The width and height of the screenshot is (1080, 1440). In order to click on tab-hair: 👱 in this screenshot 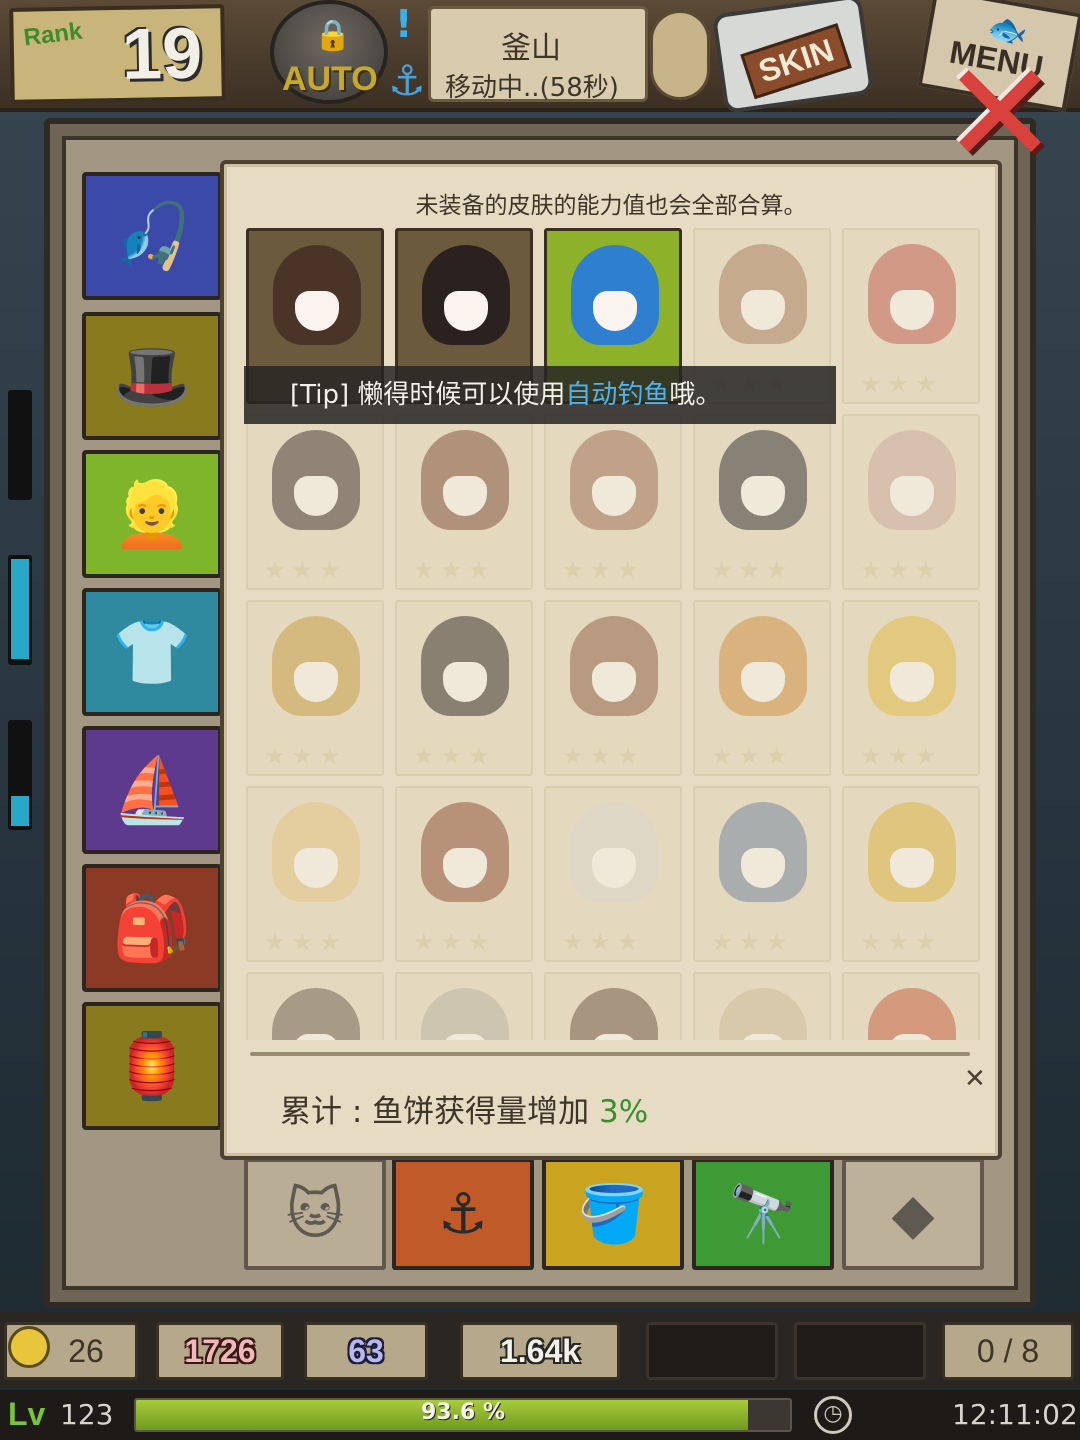, I will do `click(152, 514)`.